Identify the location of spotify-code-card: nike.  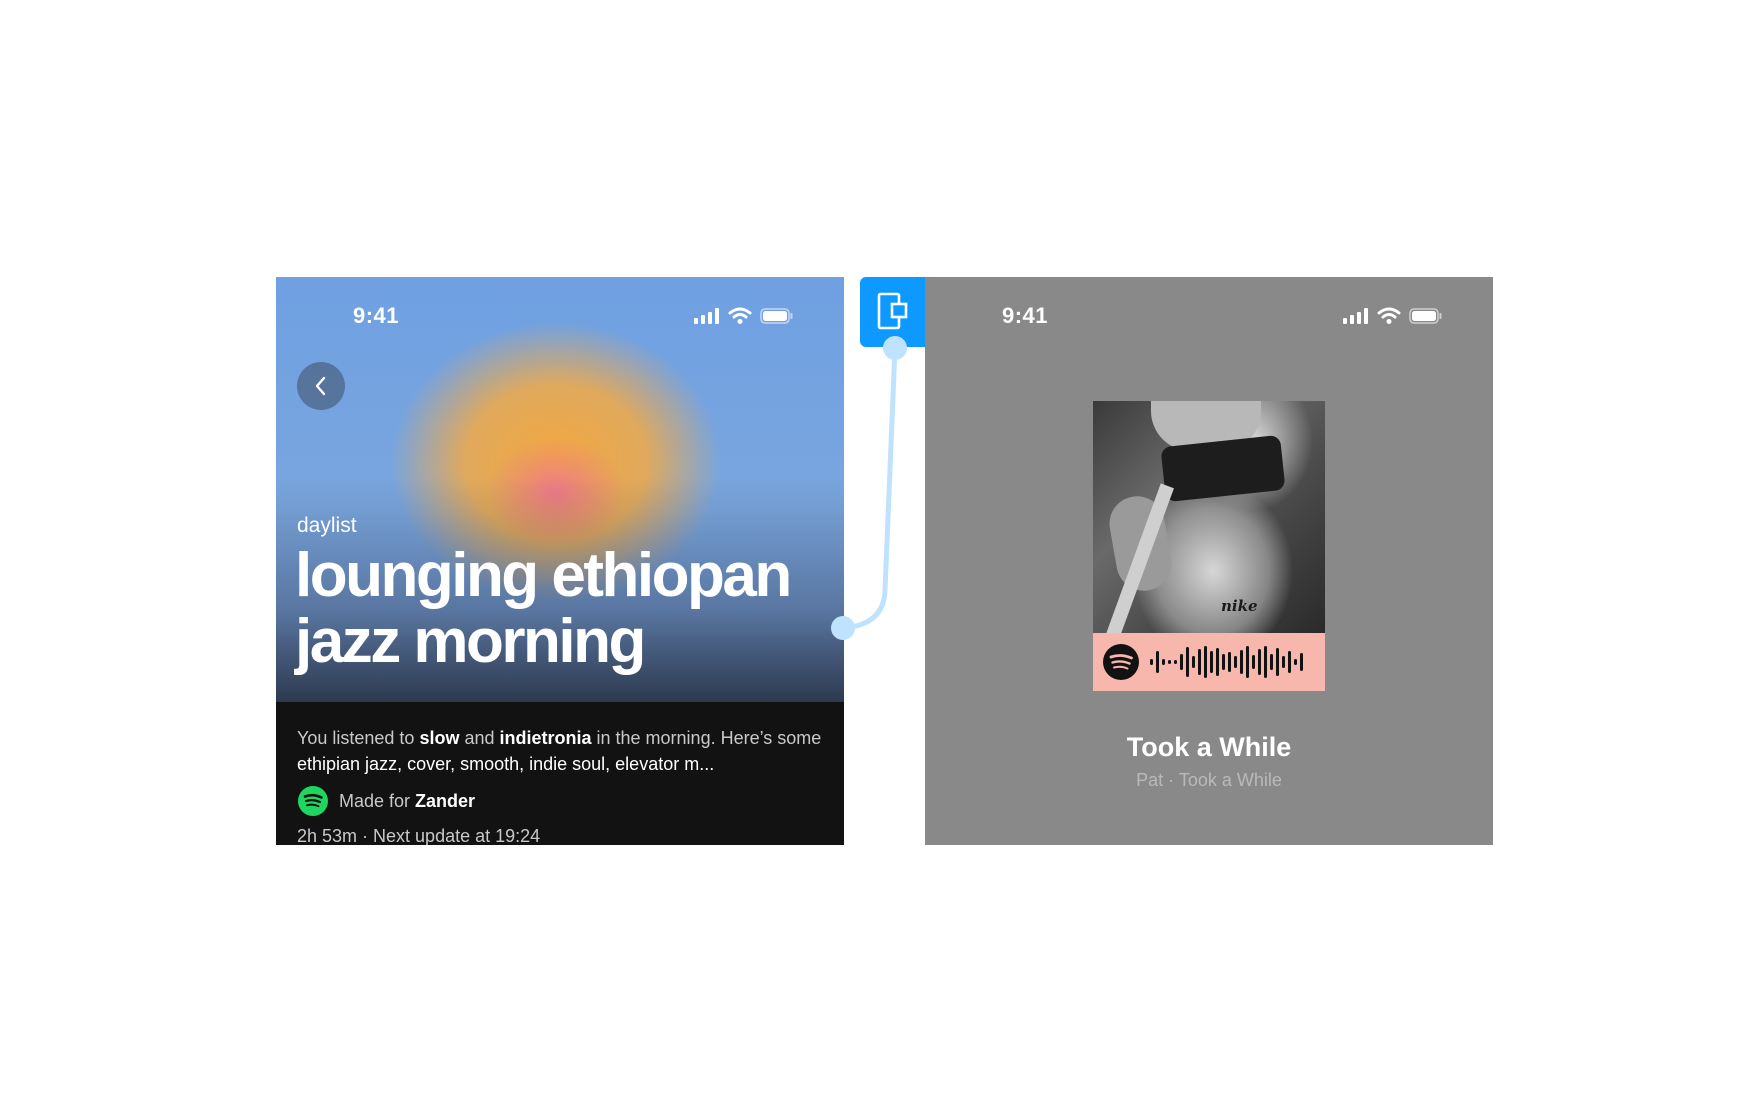
(1209, 546).